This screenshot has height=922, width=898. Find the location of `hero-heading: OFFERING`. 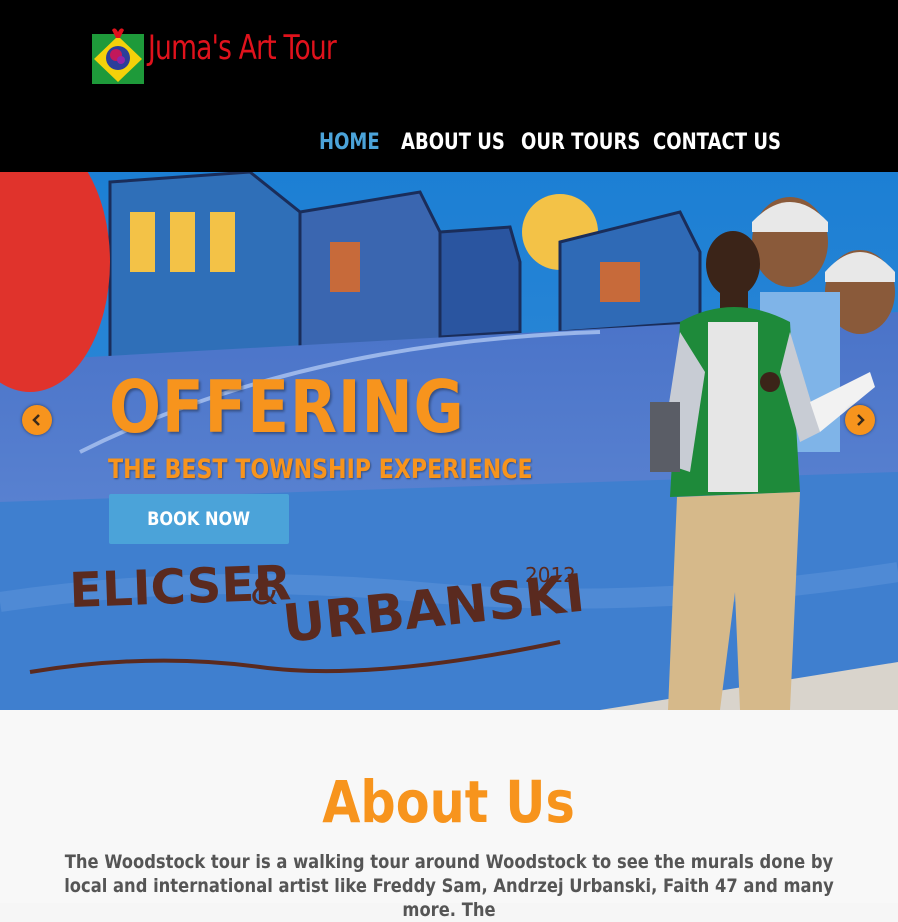

hero-heading: OFFERING is located at coordinates (287, 407).